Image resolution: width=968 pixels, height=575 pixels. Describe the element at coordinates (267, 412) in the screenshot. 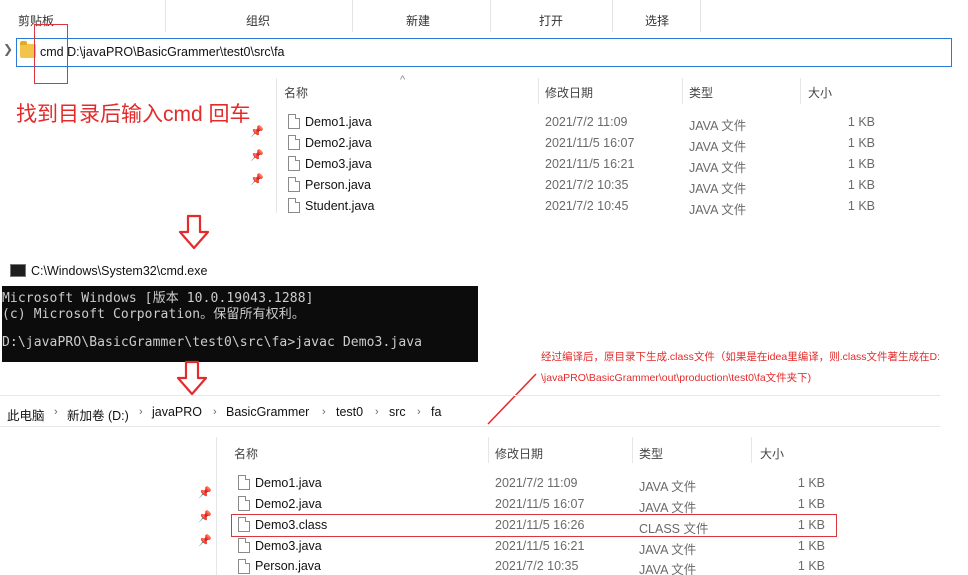

I see `breadcrumb-item: BasicGrammer` at that location.